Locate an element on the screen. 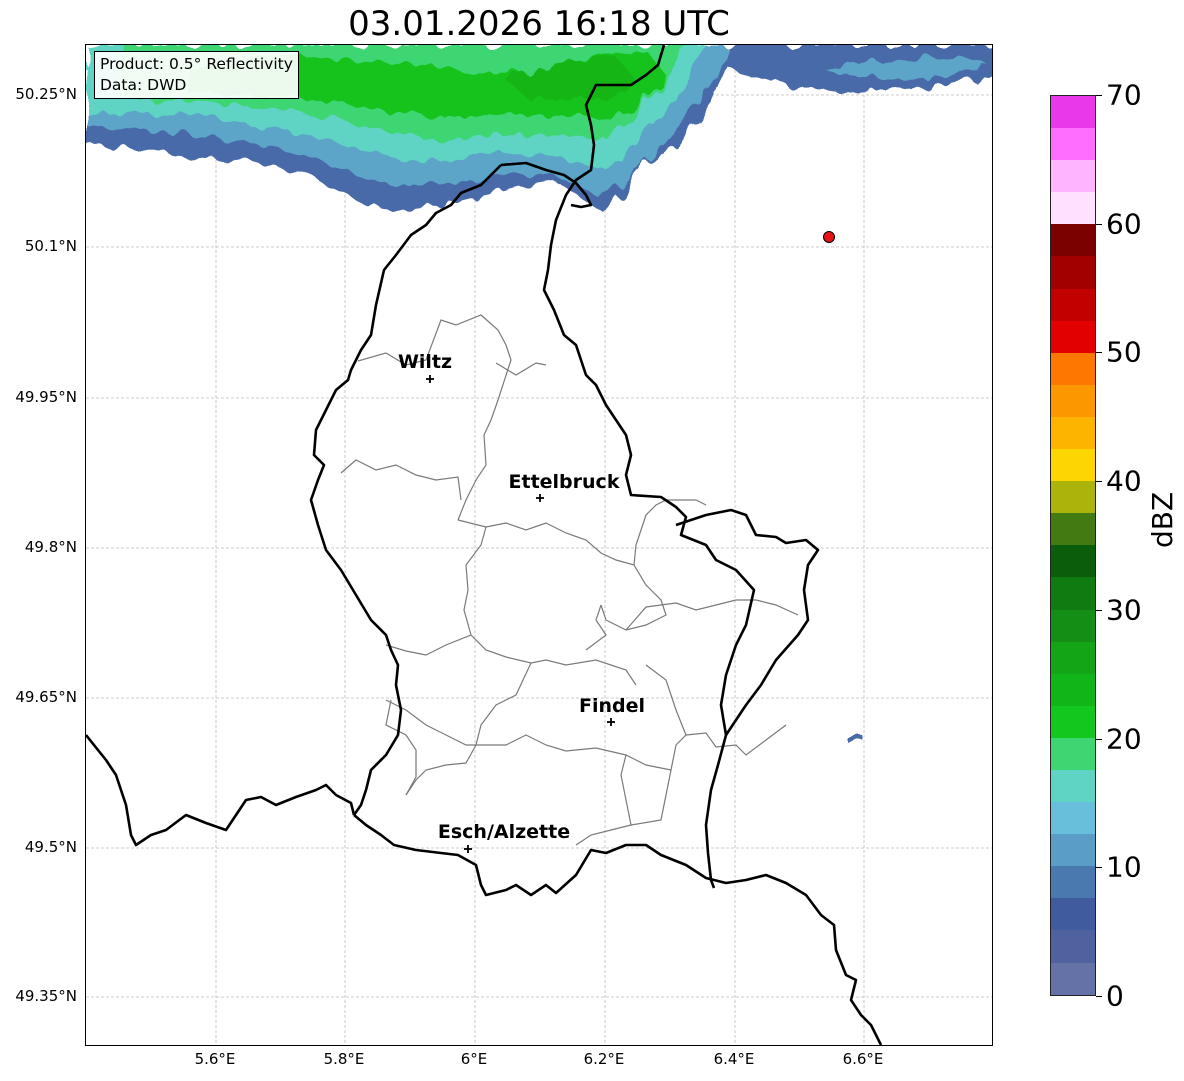 This screenshot has width=1184, height=1081. lon-tick-label: 6°E is located at coordinates (474, 1059).